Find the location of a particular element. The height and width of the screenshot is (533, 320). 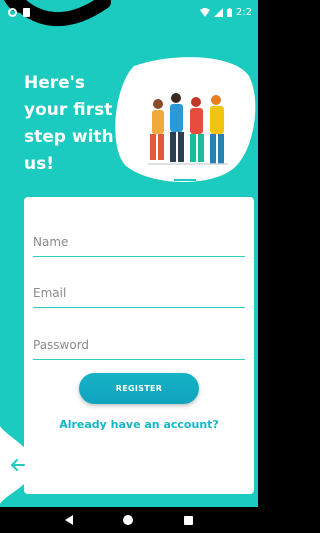

status-right: 2:2 is located at coordinates (225, 12).